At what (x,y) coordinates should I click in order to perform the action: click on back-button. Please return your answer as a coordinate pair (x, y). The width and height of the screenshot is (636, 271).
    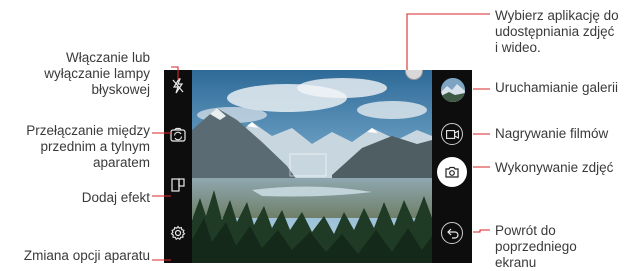
    Looking at the image, I should click on (452, 233).